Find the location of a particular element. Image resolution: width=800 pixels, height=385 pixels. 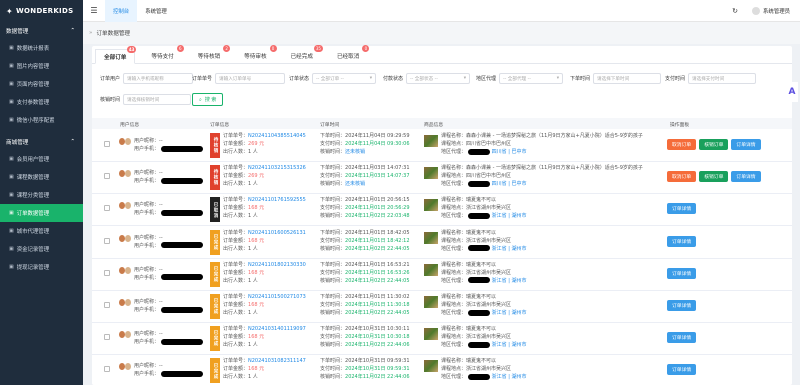

pay-time: 2024年11月01日 20:56:29 is located at coordinates (377, 208).